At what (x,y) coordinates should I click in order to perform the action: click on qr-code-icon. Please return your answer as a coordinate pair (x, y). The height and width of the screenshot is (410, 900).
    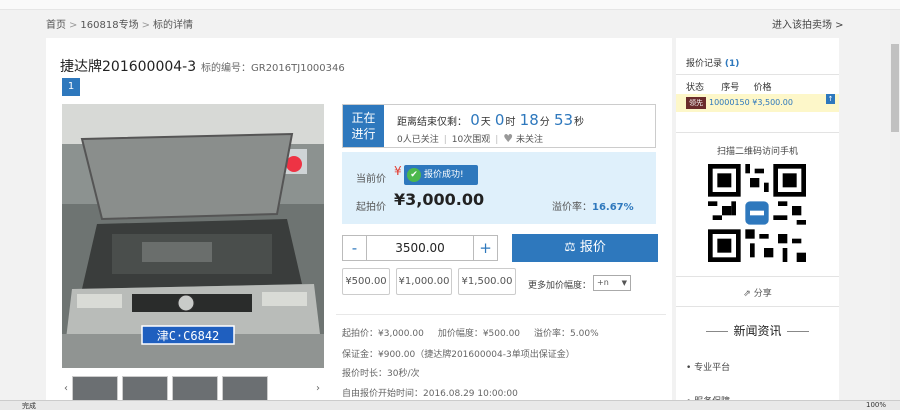
    Looking at the image, I should click on (757, 213).